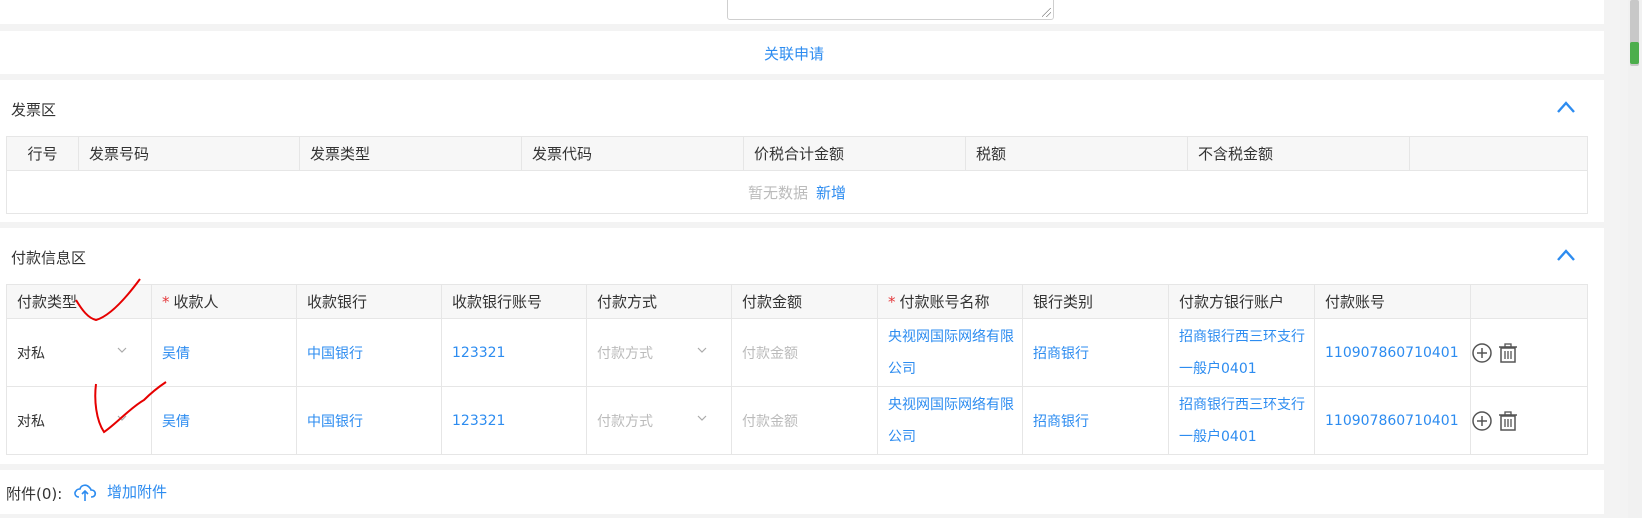 Image resolution: width=1642 pixels, height=518 pixels. Describe the element at coordinates (794, 53) in the screenshot. I see `related-application-link: 关联申请` at that location.